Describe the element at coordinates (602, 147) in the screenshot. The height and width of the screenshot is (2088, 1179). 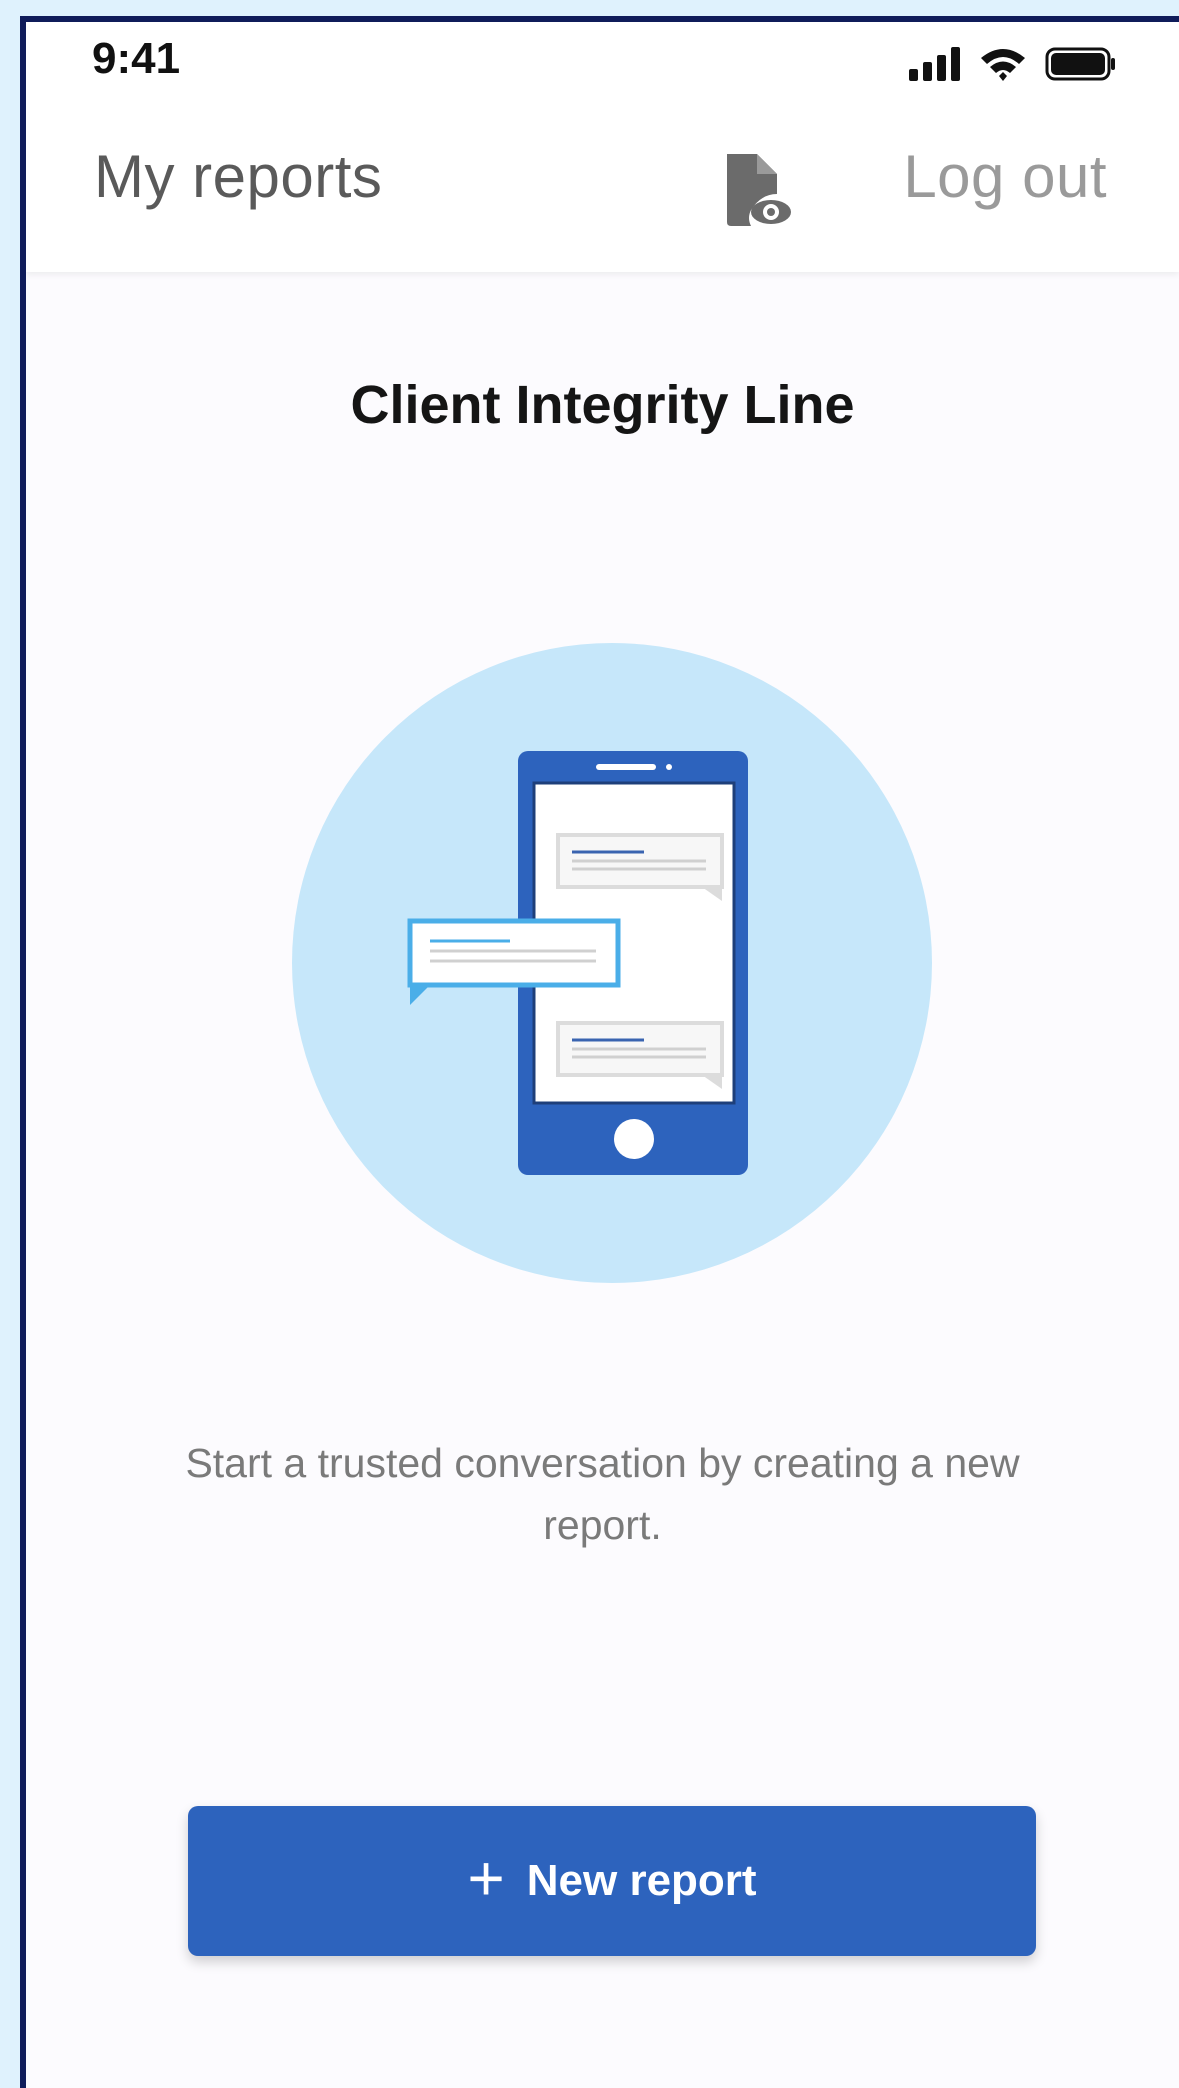
I see `app-header: 9:41 My reports Log out` at that location.